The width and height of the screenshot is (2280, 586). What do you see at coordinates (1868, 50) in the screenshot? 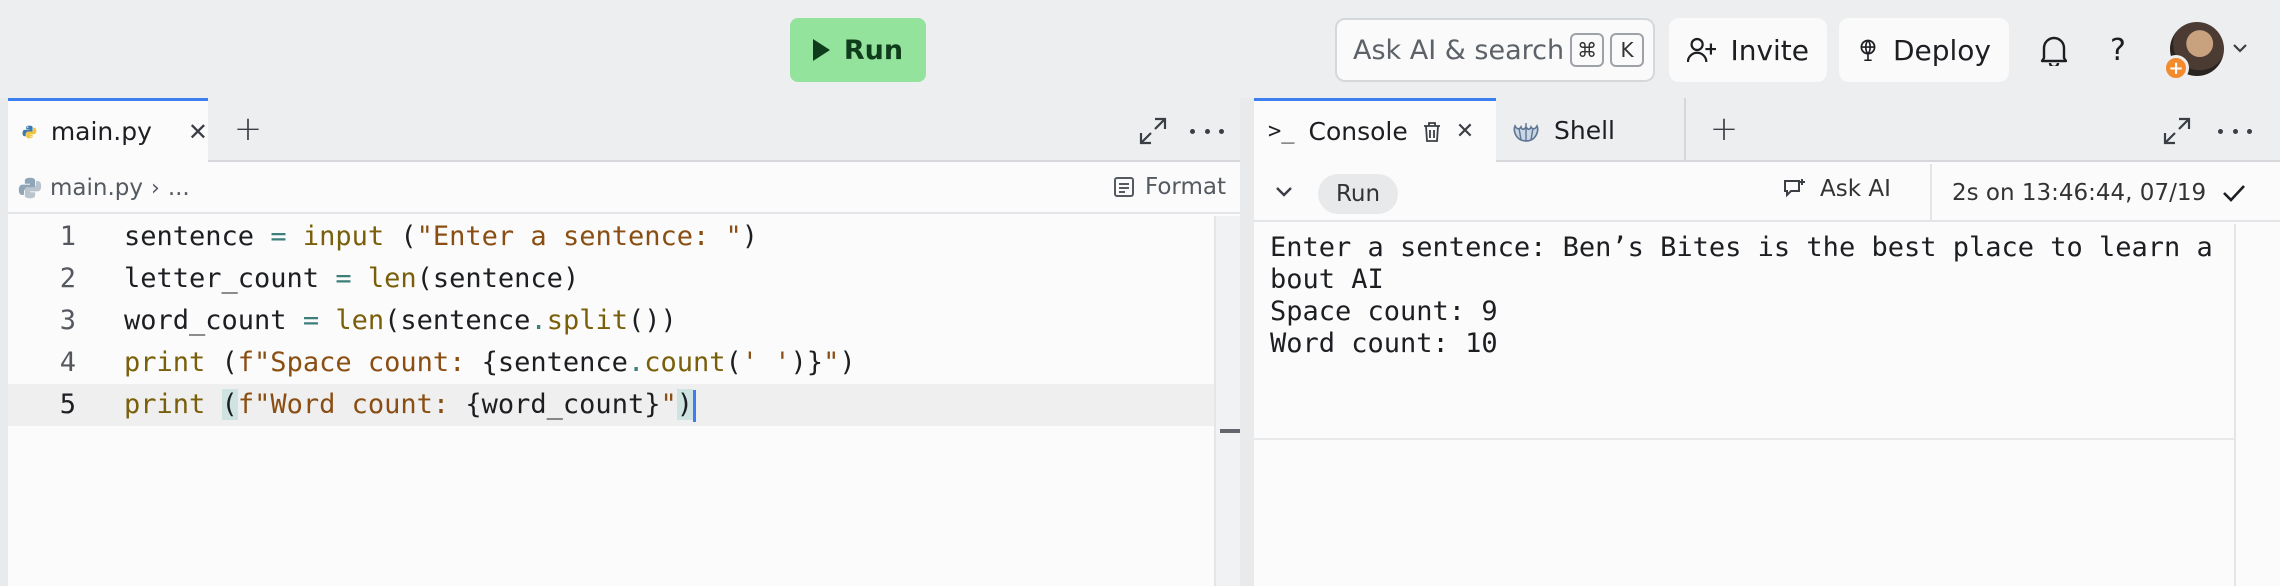
I see `deploy-icon` at bounding box center [1868, 50].